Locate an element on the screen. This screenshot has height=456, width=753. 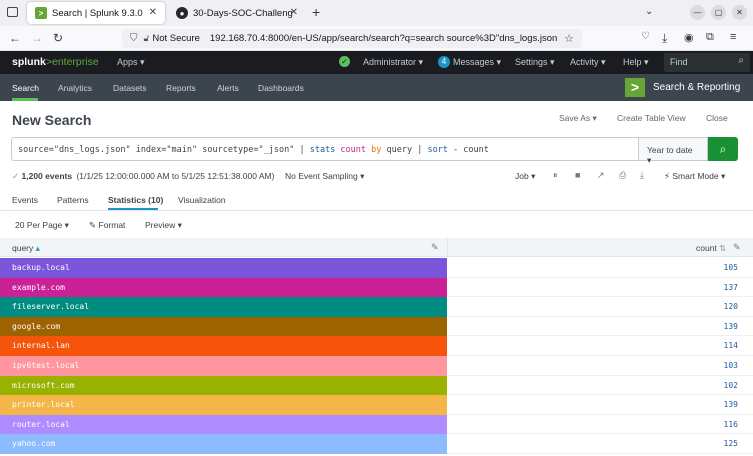
pause-icon: ⏸ is located at coordinates (555, 175).